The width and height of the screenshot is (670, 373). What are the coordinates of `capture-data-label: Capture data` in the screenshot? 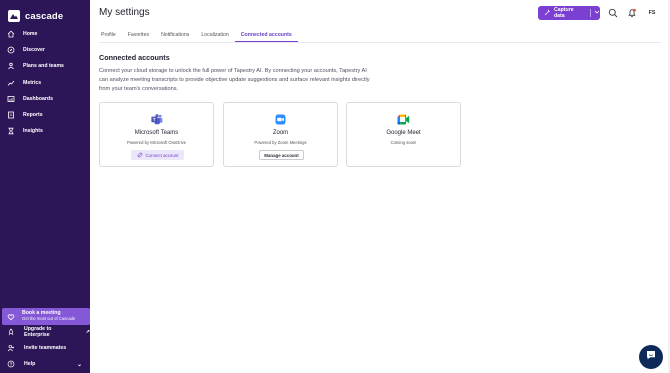 It's located at (564, 13).